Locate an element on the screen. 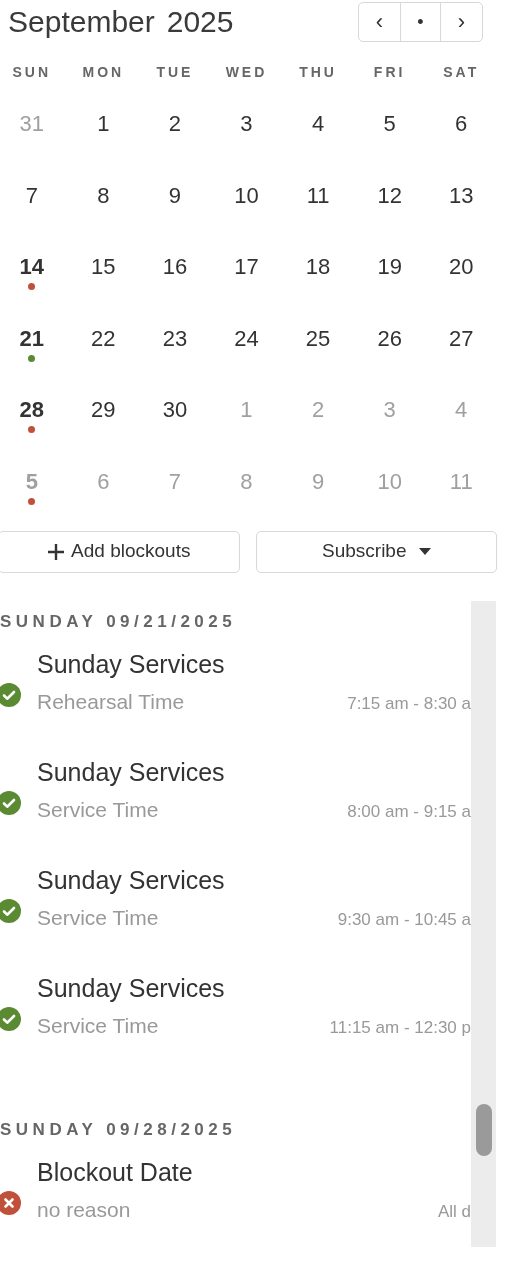  calendar-day: 24 is located at coordinates (246, 338).